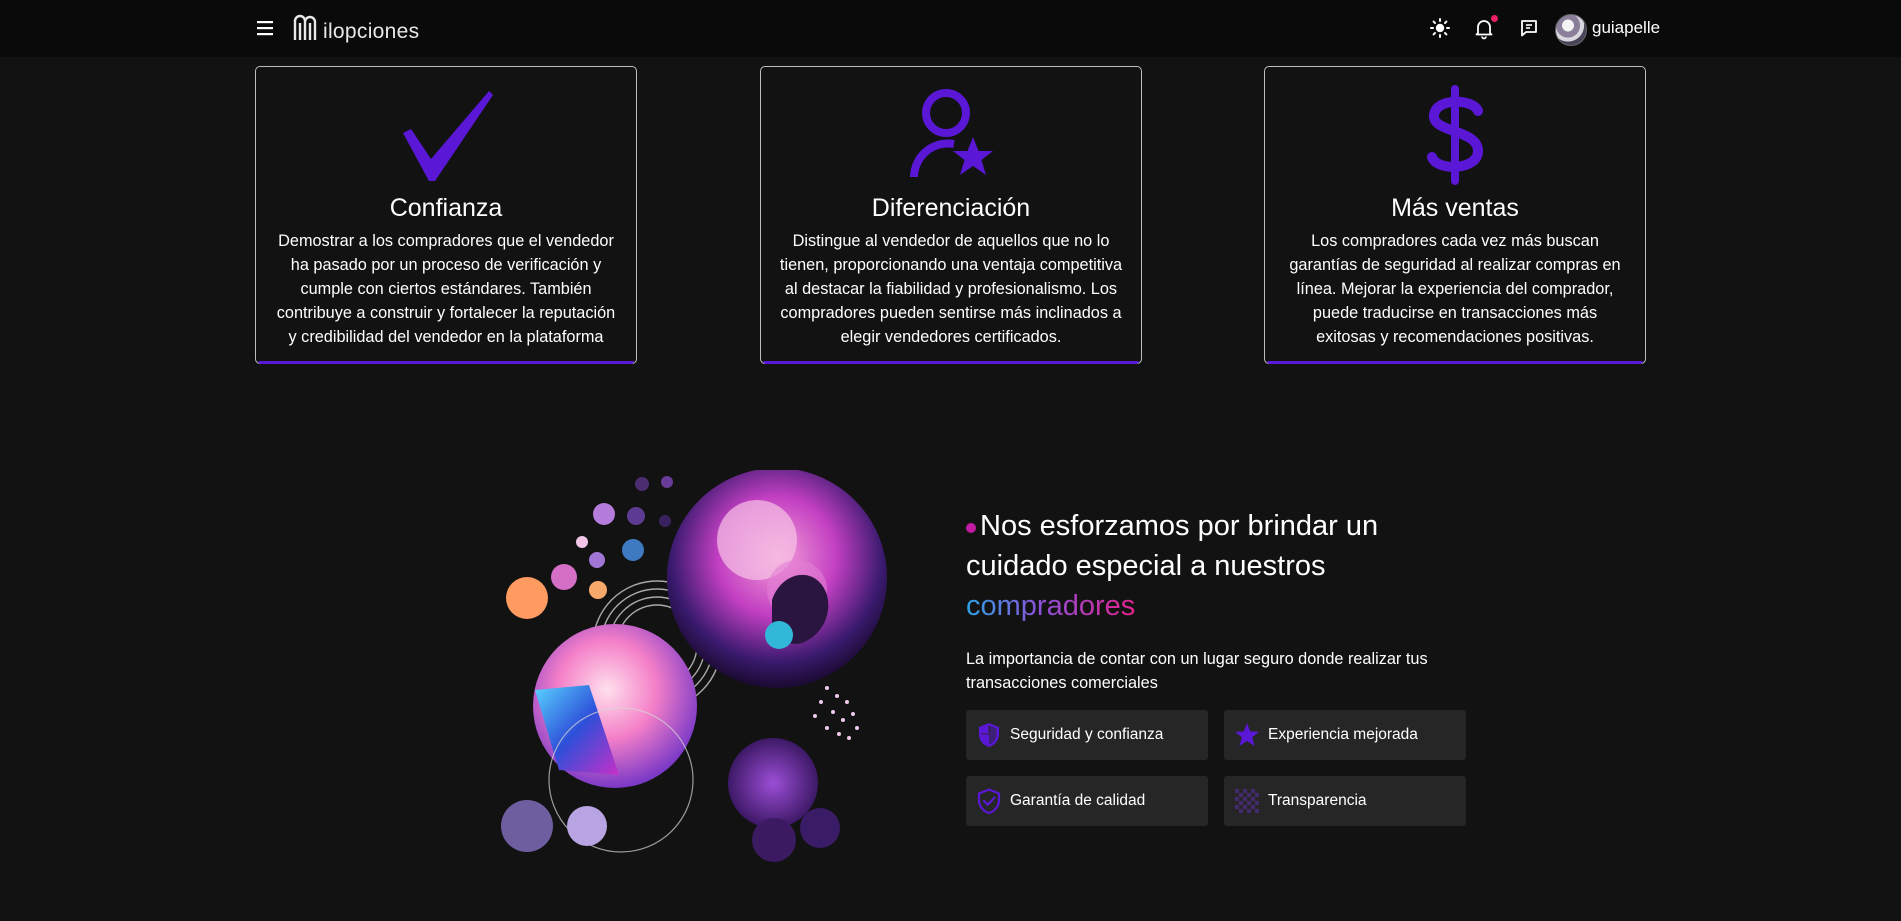 This screenshot has height=921, width=1901. I want to click on logo-mark-icon, so click(305, 27).